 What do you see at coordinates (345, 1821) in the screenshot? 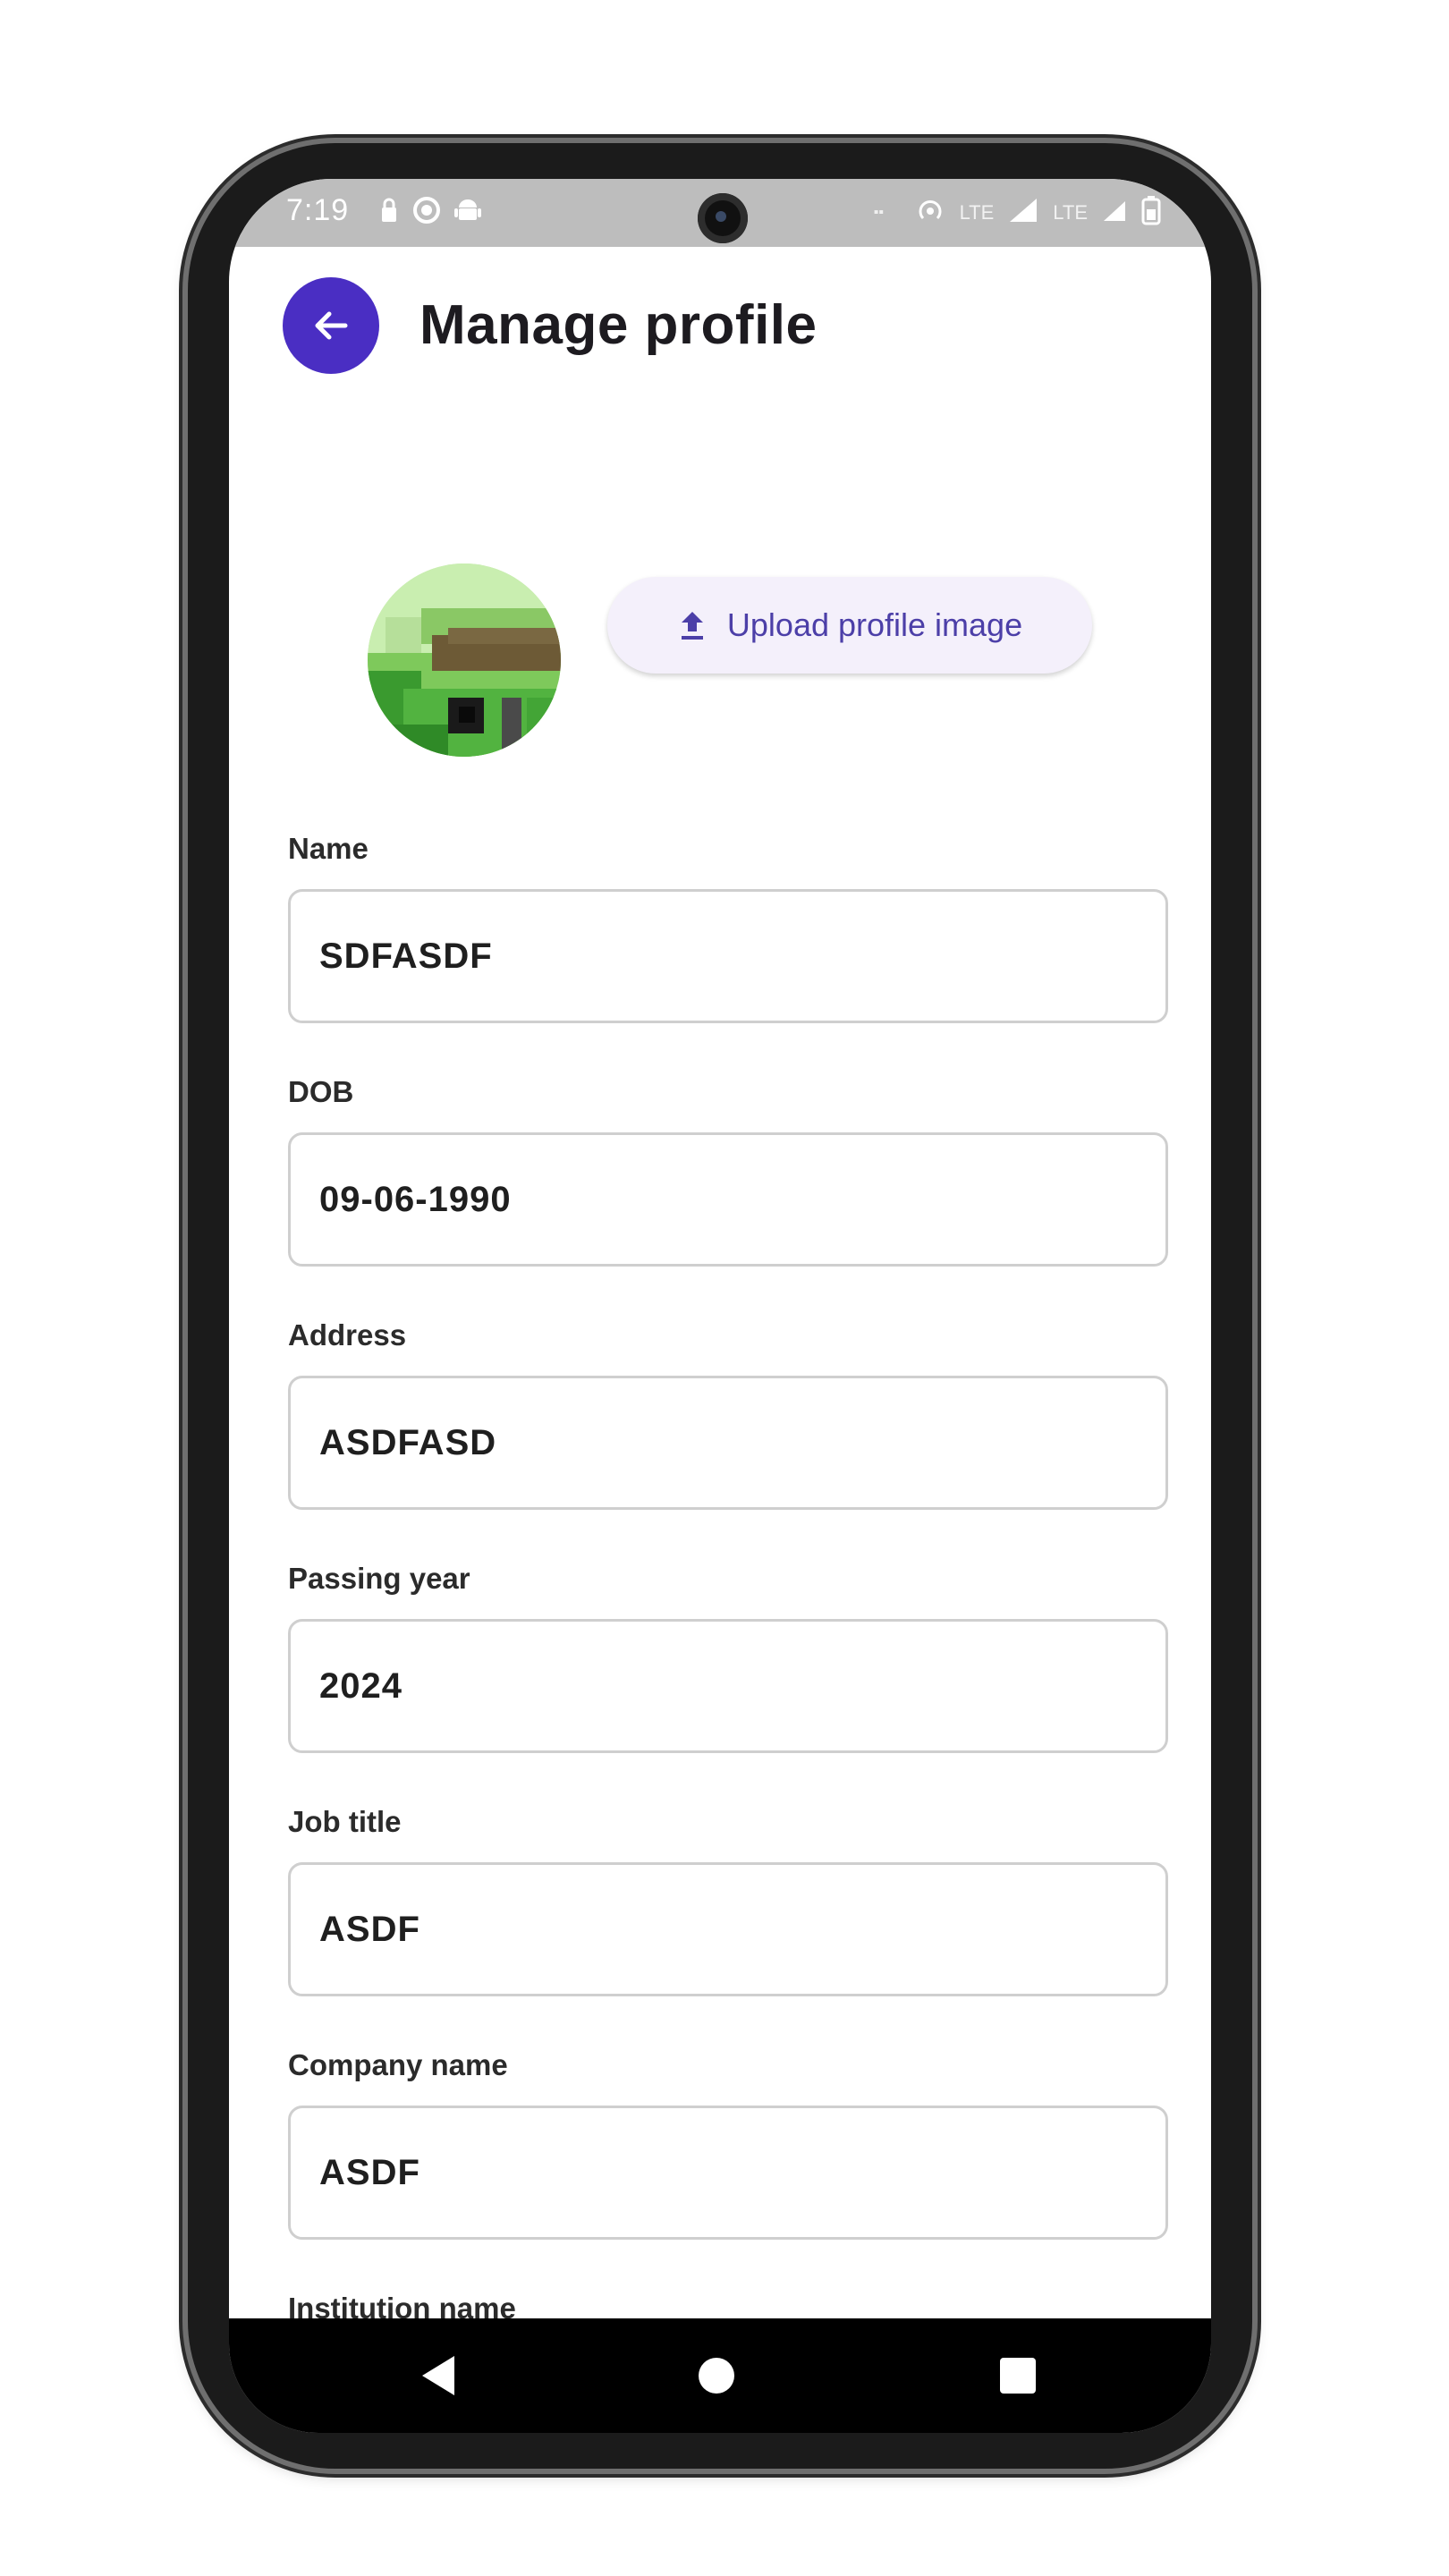
I see `job-title-label: Job title` at bounding box center [345, 1821].